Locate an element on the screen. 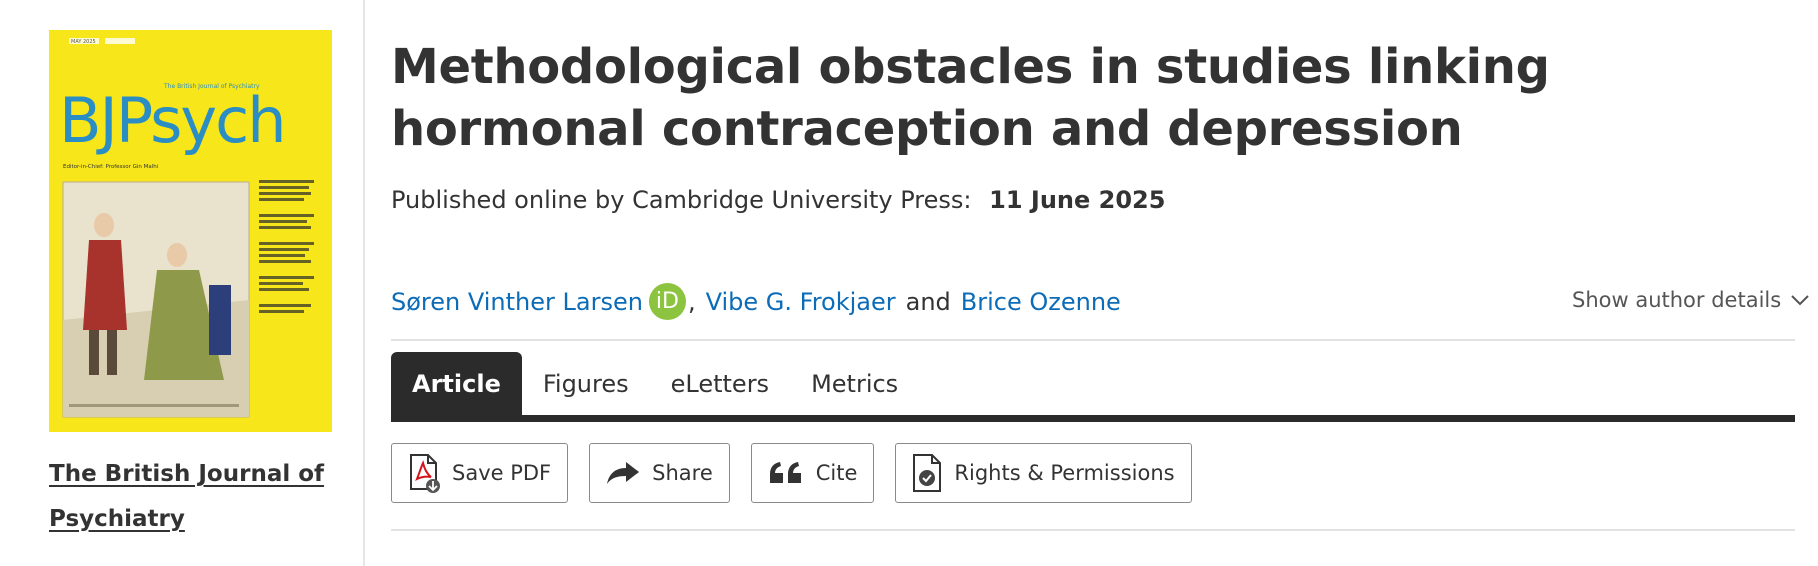  share-label: Share is located at coordinates (682, 473).